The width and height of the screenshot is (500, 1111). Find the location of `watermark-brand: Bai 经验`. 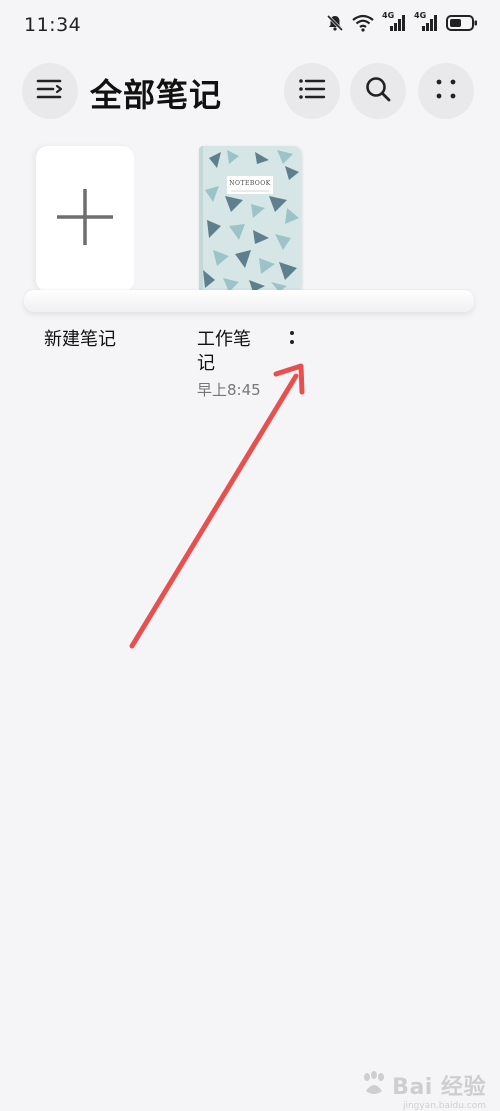

watermark-brand: Bai 经验 is located at coordinates (439, 1087).